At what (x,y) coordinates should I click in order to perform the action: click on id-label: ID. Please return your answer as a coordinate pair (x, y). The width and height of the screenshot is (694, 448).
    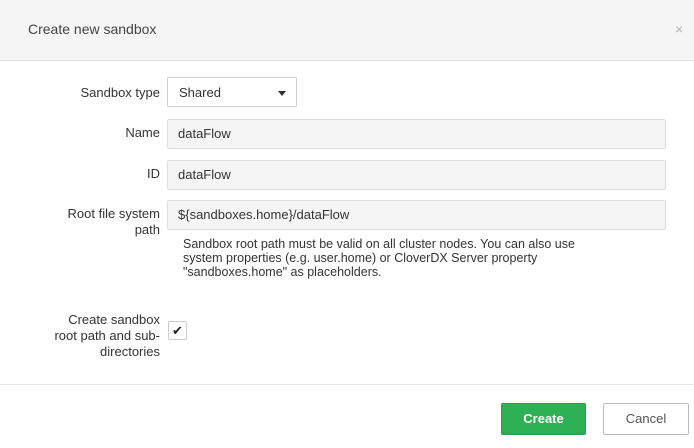
    Looking at the image, I should click on (153, 173).